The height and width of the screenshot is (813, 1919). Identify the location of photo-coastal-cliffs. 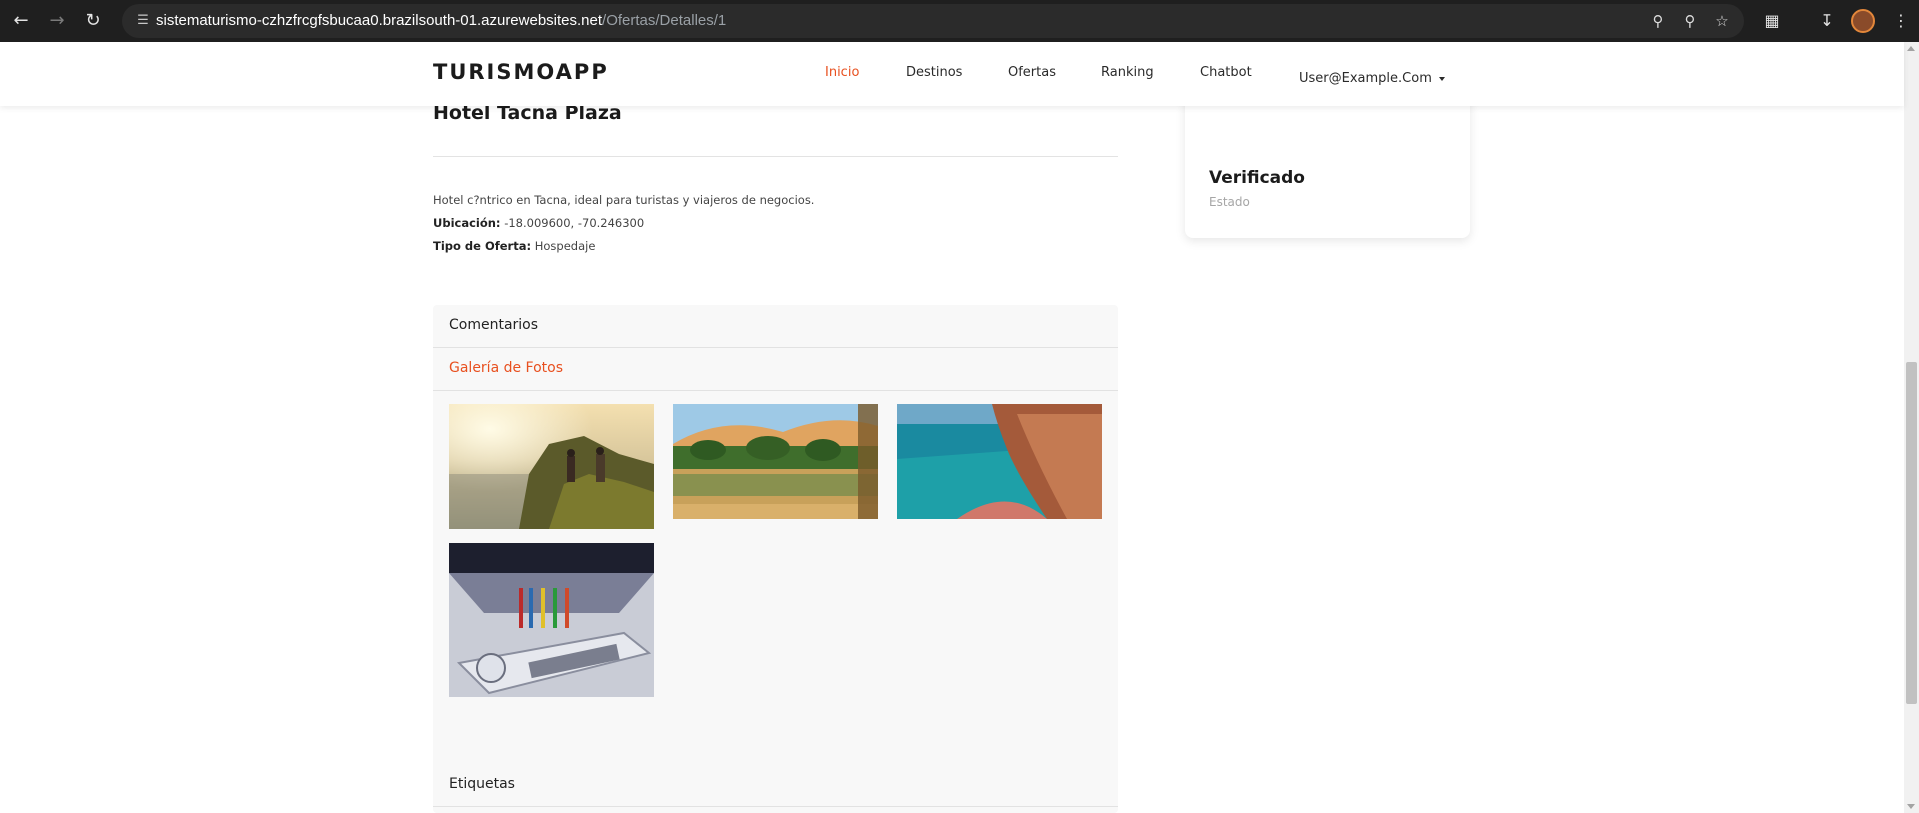
(999, 461).